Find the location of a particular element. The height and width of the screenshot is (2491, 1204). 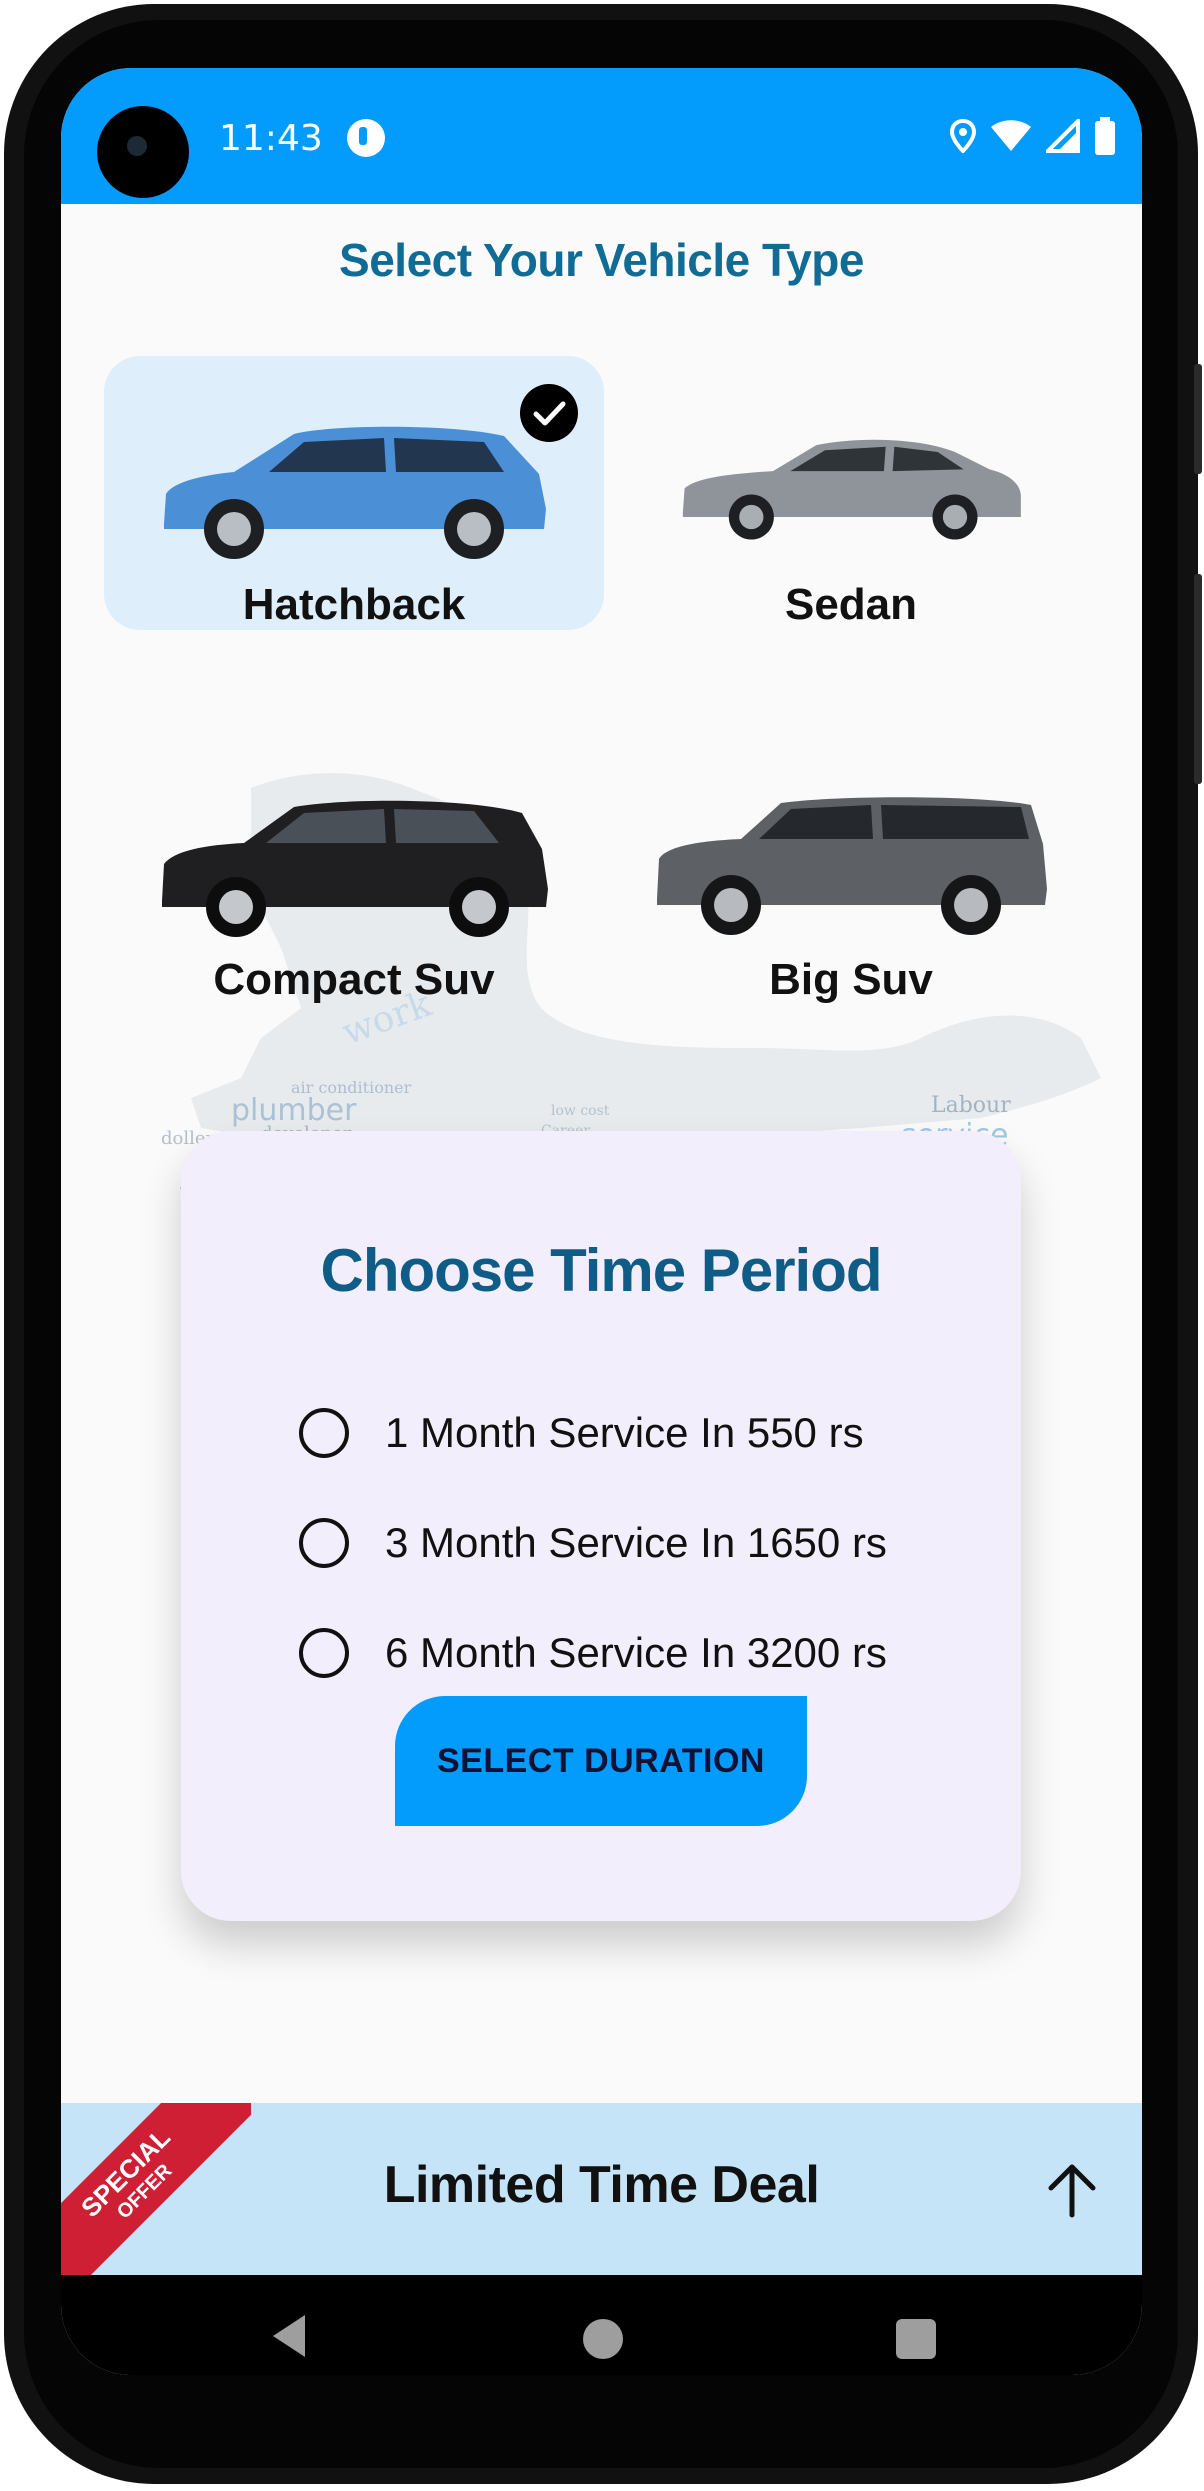

vehicle-card-sedan: Sedan is located at coordinates (851, 493).